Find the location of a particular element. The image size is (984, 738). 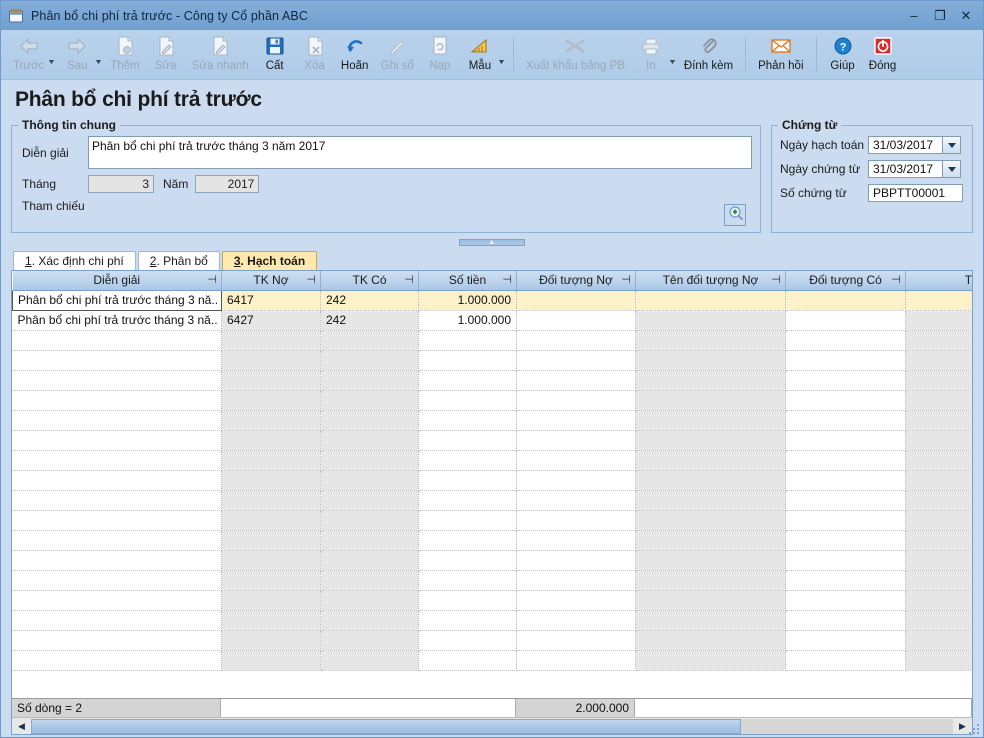

tab-hach-toan: 3. Hạch toán is located at coordinates (269, 260).